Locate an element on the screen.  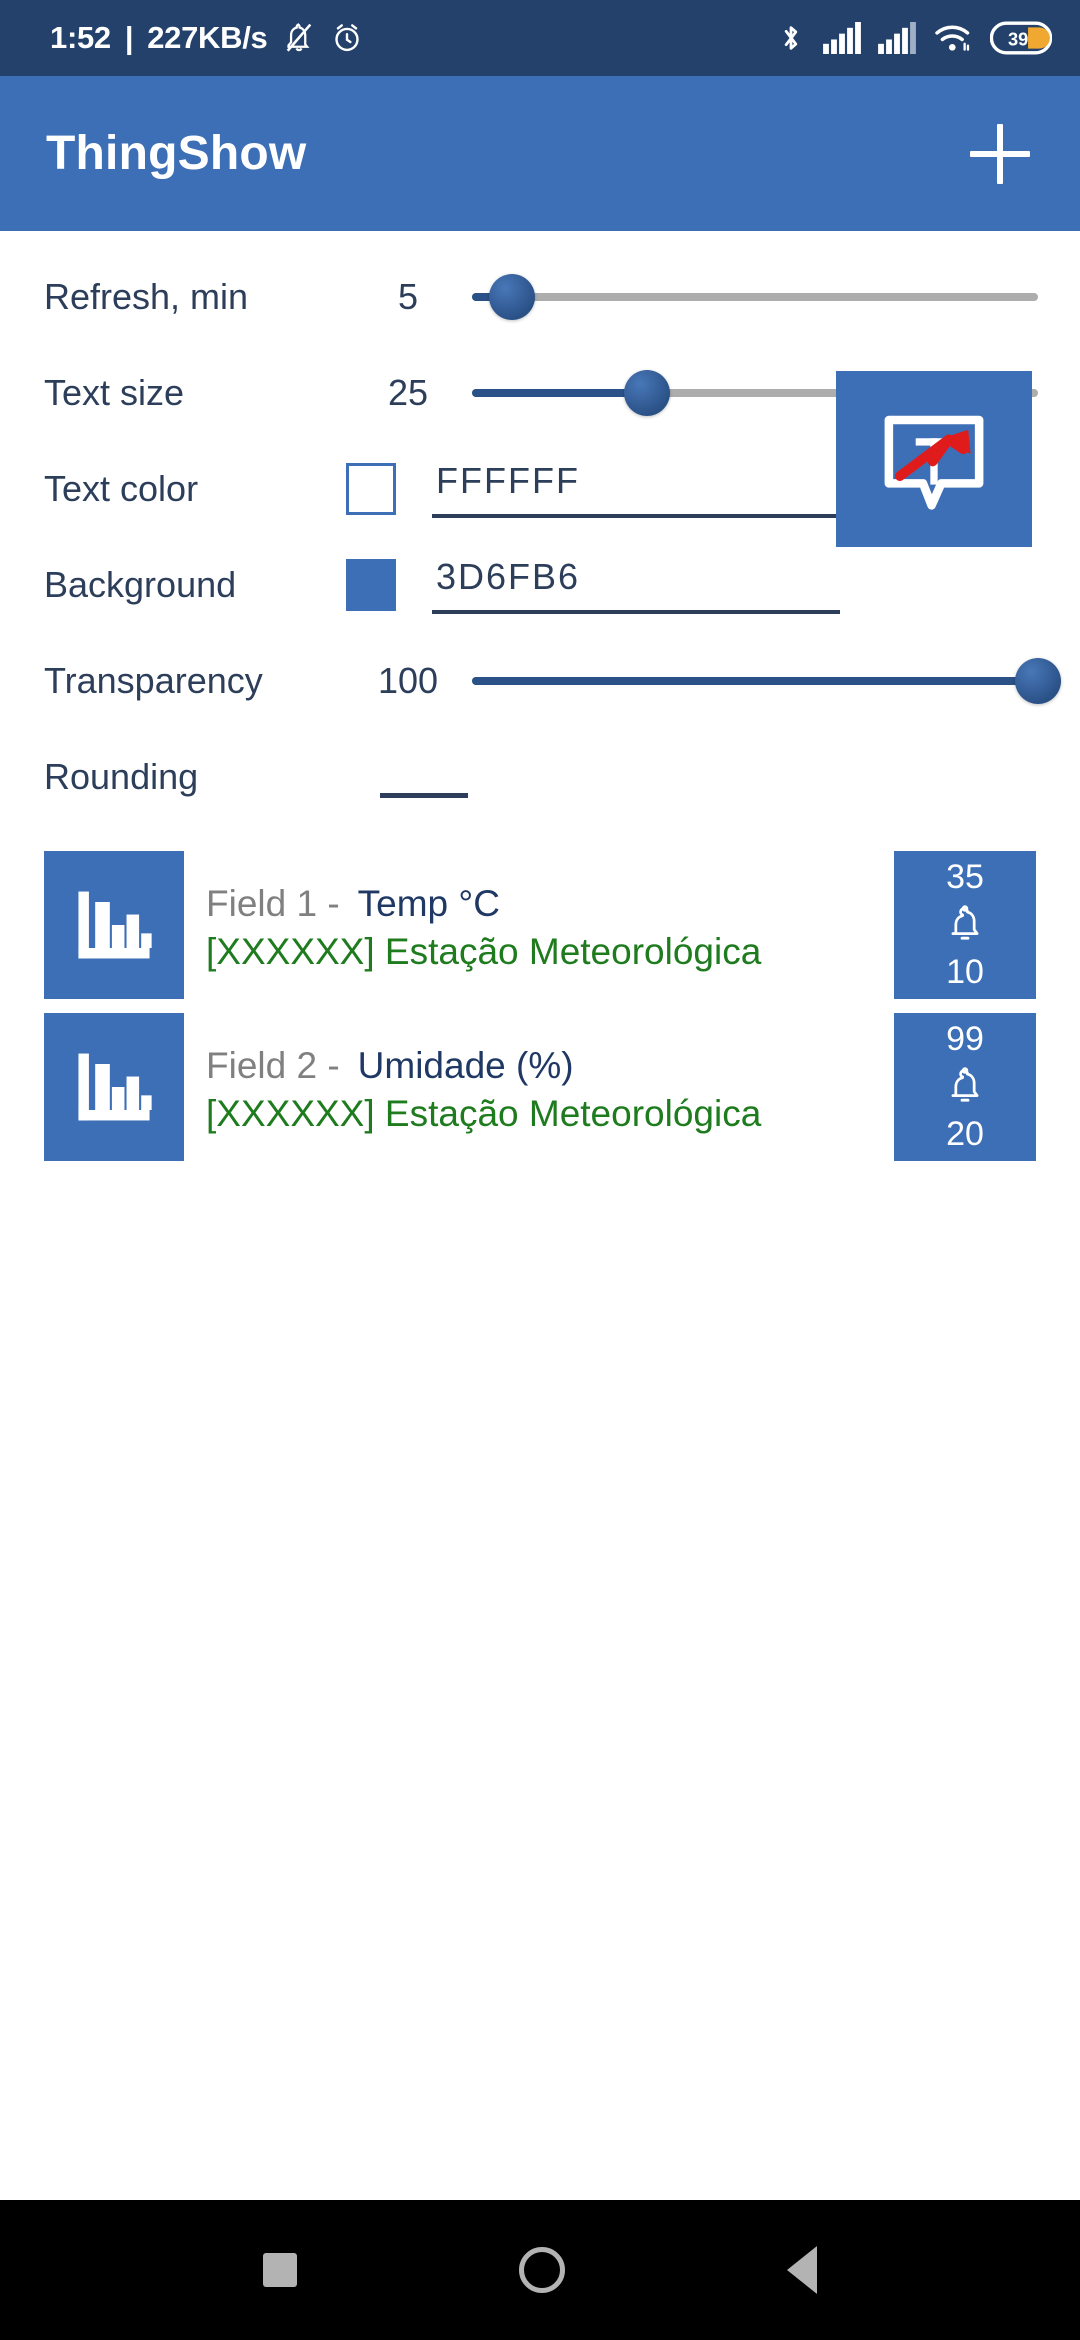
text-color-swatch is located at coordinates (371, 489).